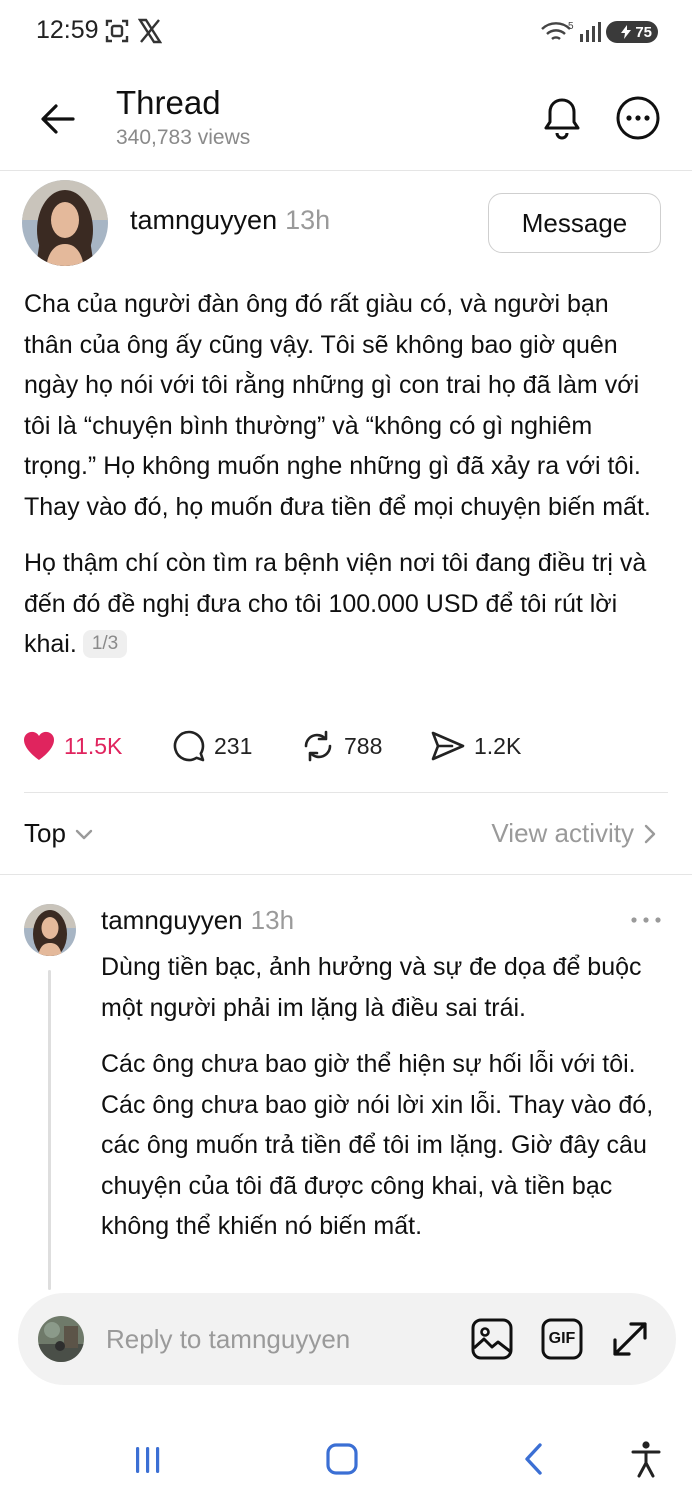 The width and height of the screenshot is (692, 1500). What do you see at coordinates (93, 745) in the screenshot?
I see `like-count: 11.5K` at bounding box center [93, 745].